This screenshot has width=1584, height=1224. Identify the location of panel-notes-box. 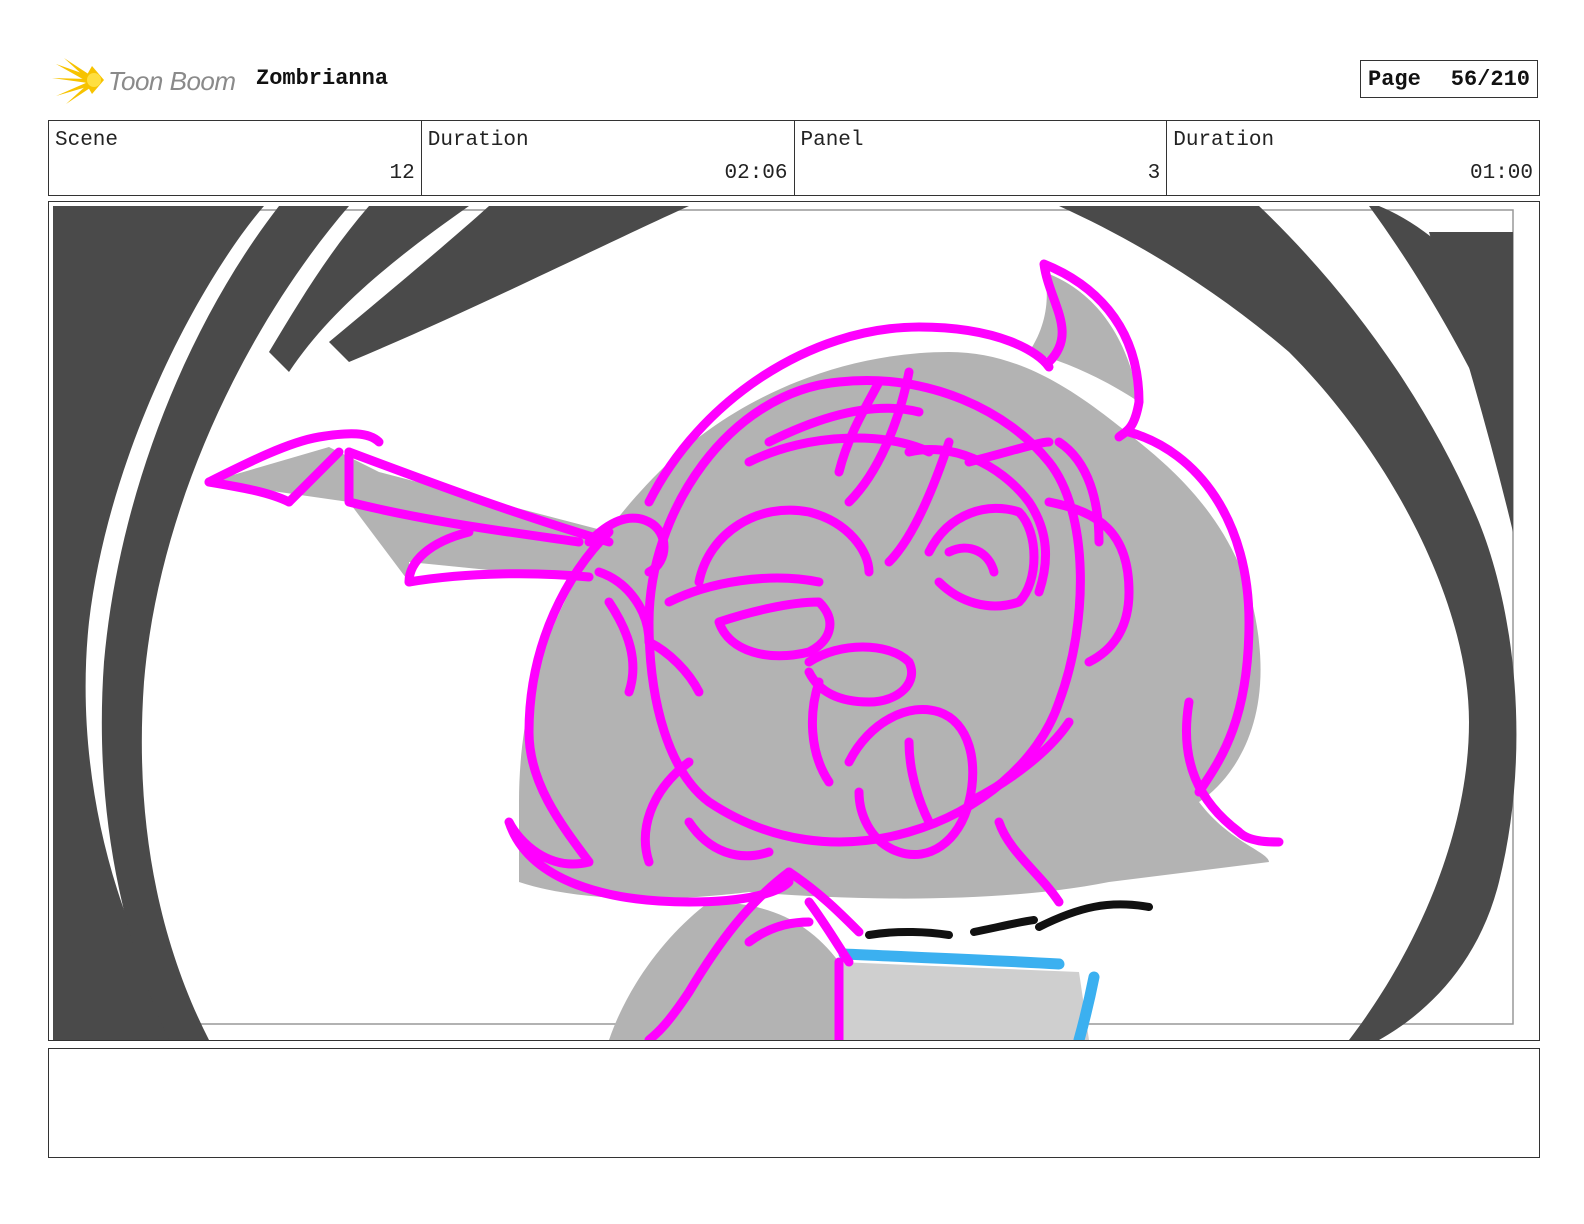
(794, 1103).